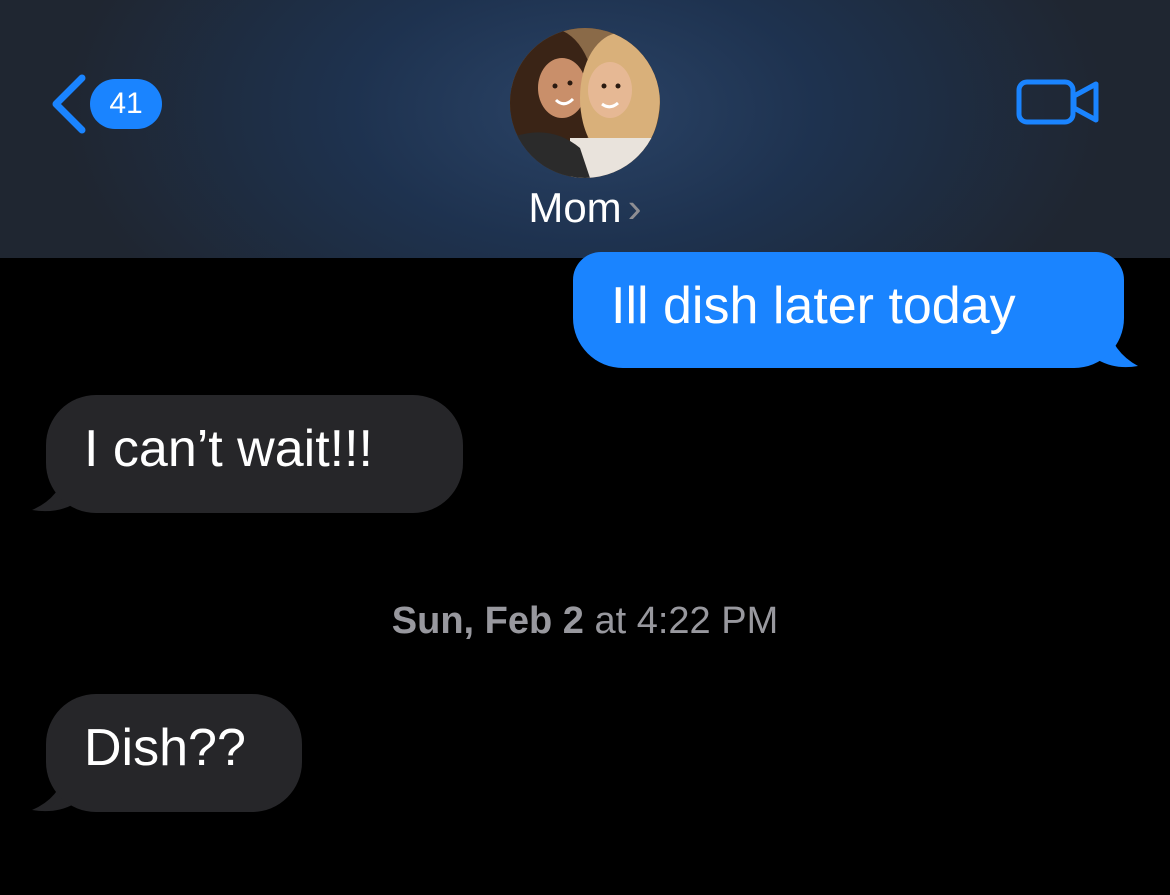 This screenshot has height=895, width=1170. What do you see at coordinates (165, 748) in the screenshot?
I see `message-text: Dish??` at bounding box center [165, 748].